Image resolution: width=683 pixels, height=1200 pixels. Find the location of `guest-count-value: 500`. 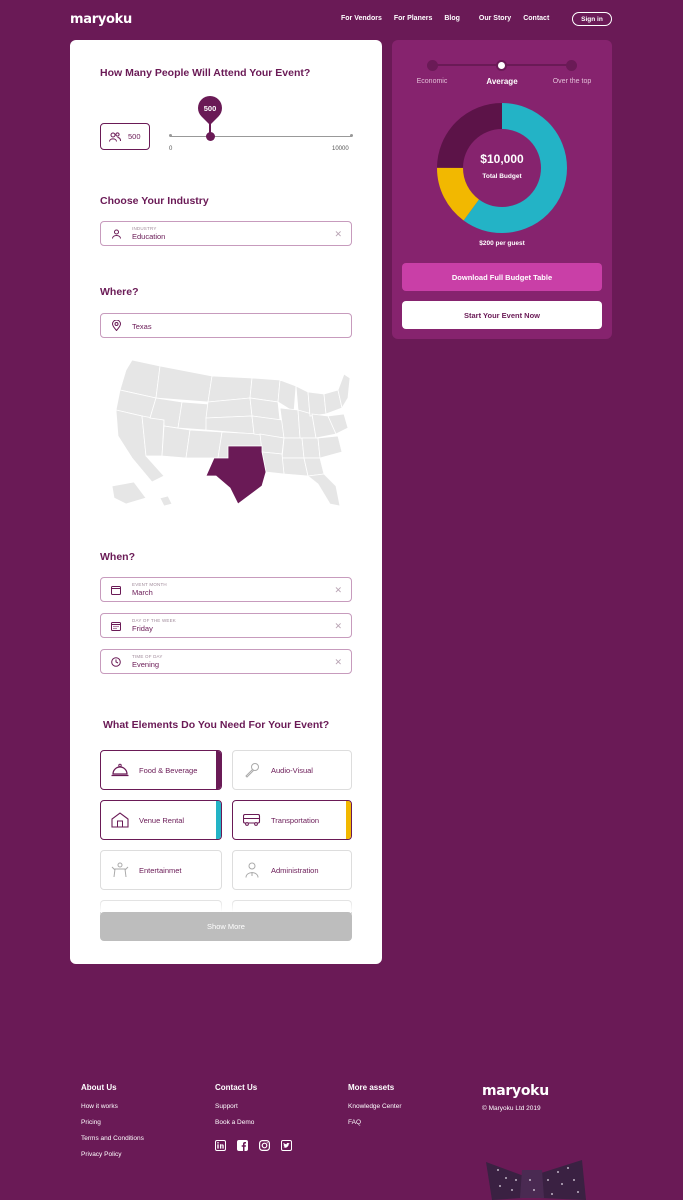

guest-count-value: 500 is located at coordinates (134, 136).